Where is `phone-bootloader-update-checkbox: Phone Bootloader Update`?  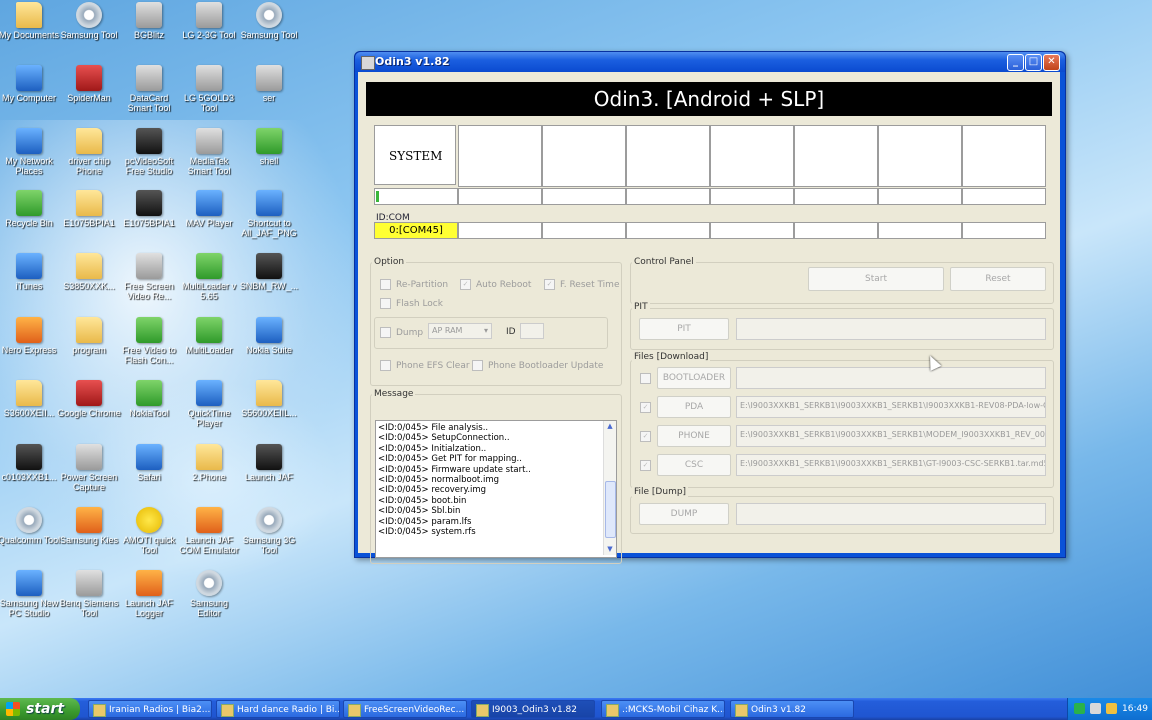
phone-bootloader-update-checkbox: Phone Bootloader Update is located at coordinates (537, 365).